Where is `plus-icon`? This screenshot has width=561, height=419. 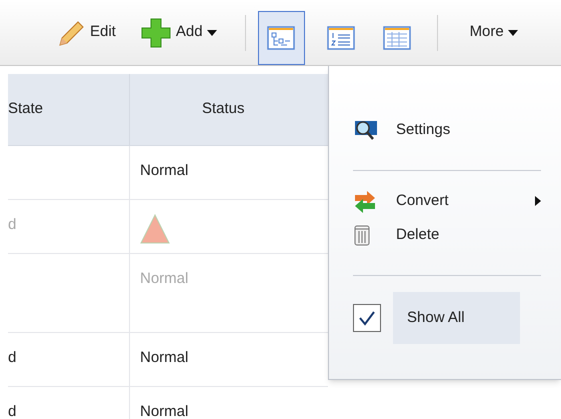
plus-icon is located at coordinates (156, 32).